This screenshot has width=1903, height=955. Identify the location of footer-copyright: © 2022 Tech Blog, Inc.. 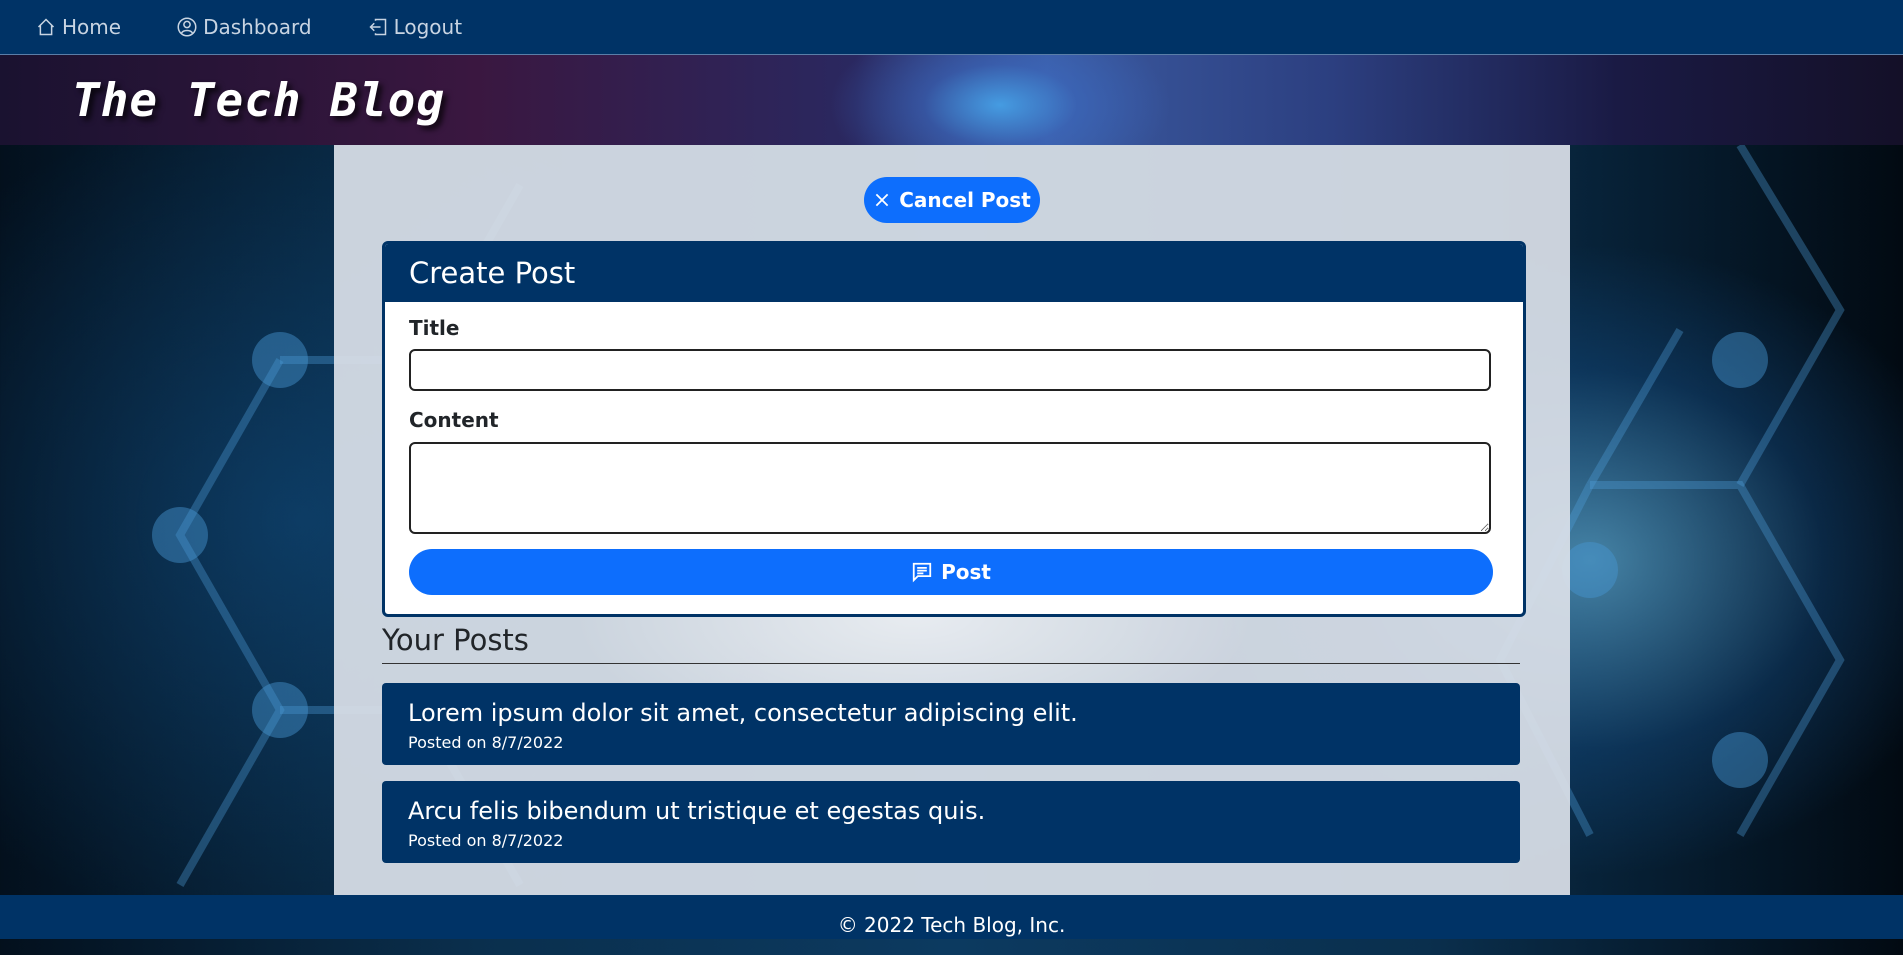
(951, 925).